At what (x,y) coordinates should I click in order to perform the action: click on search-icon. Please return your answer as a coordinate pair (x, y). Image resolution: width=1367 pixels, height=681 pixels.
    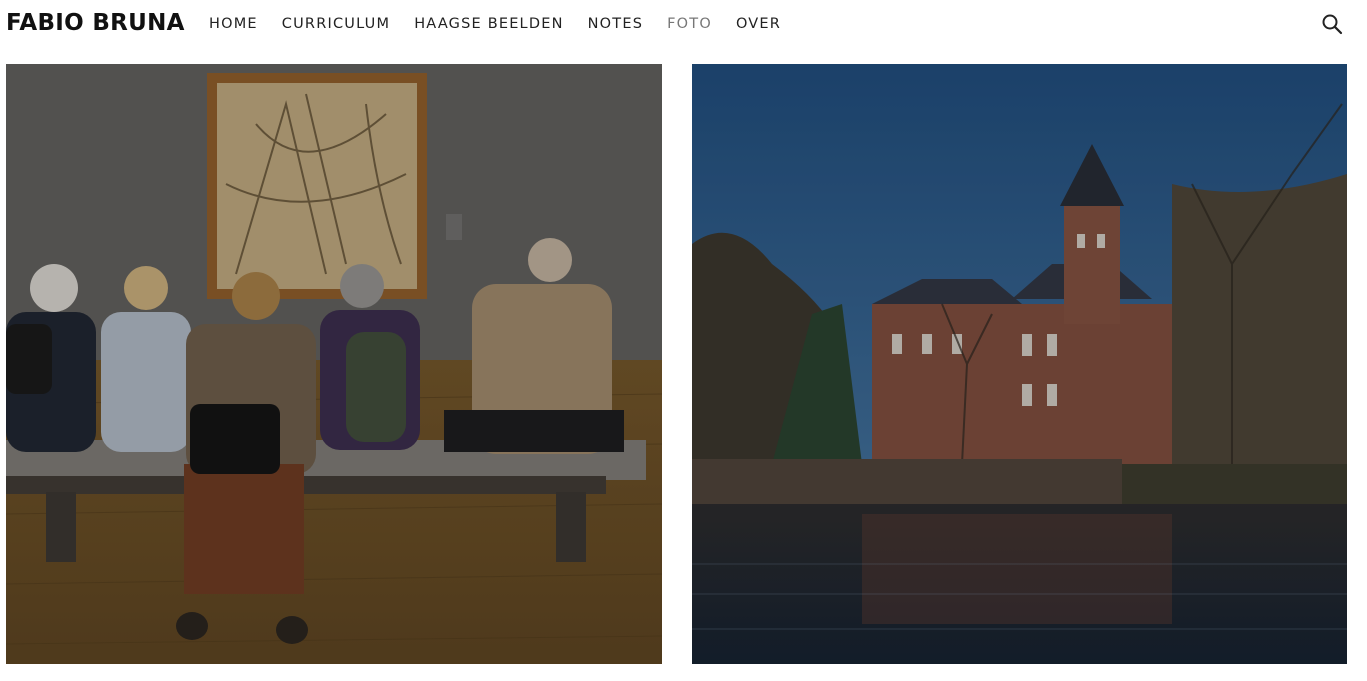
    Looking at the image, I should click on (1332, 24).